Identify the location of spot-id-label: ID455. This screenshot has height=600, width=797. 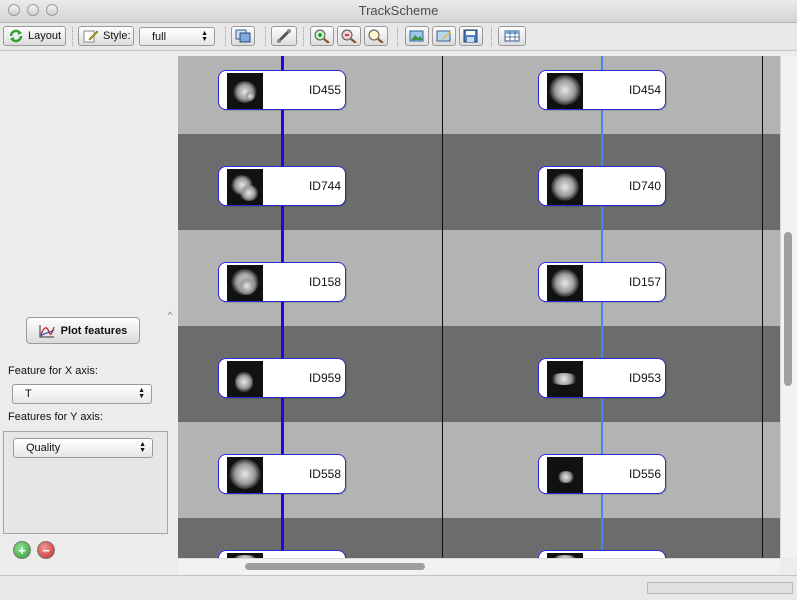
(324, 90).